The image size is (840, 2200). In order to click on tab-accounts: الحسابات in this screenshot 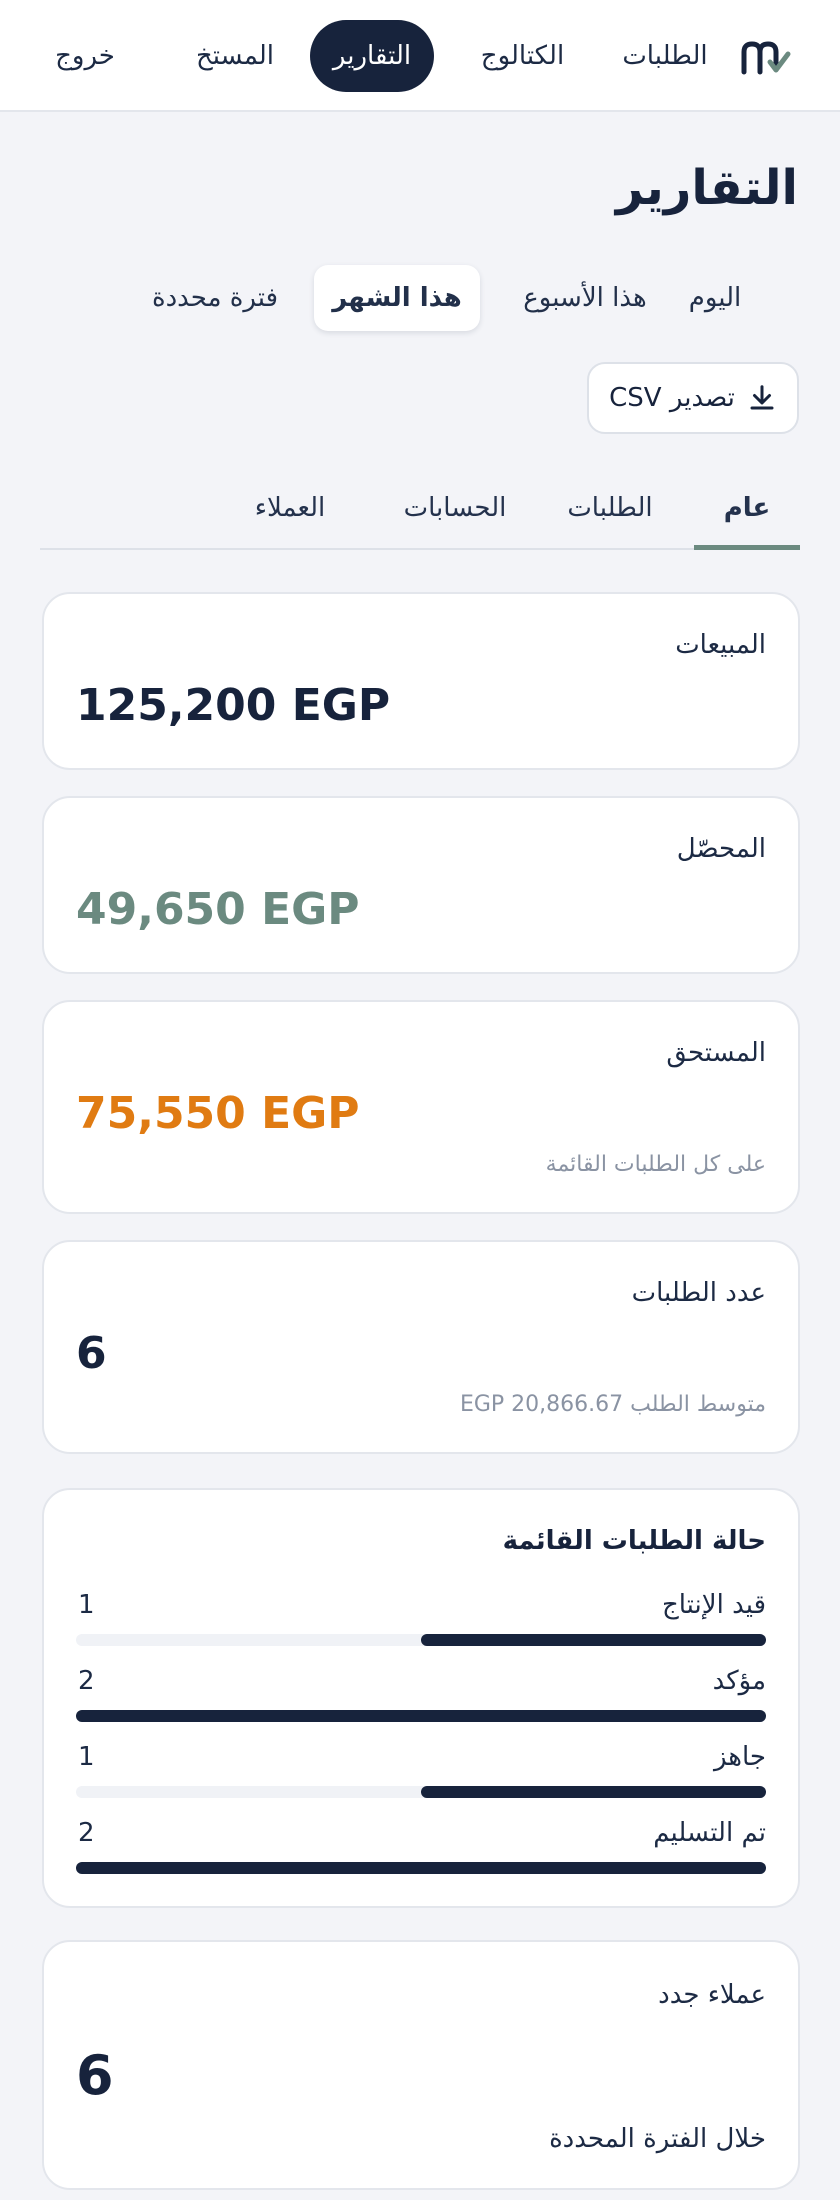, I will do `click(455, 508)`.